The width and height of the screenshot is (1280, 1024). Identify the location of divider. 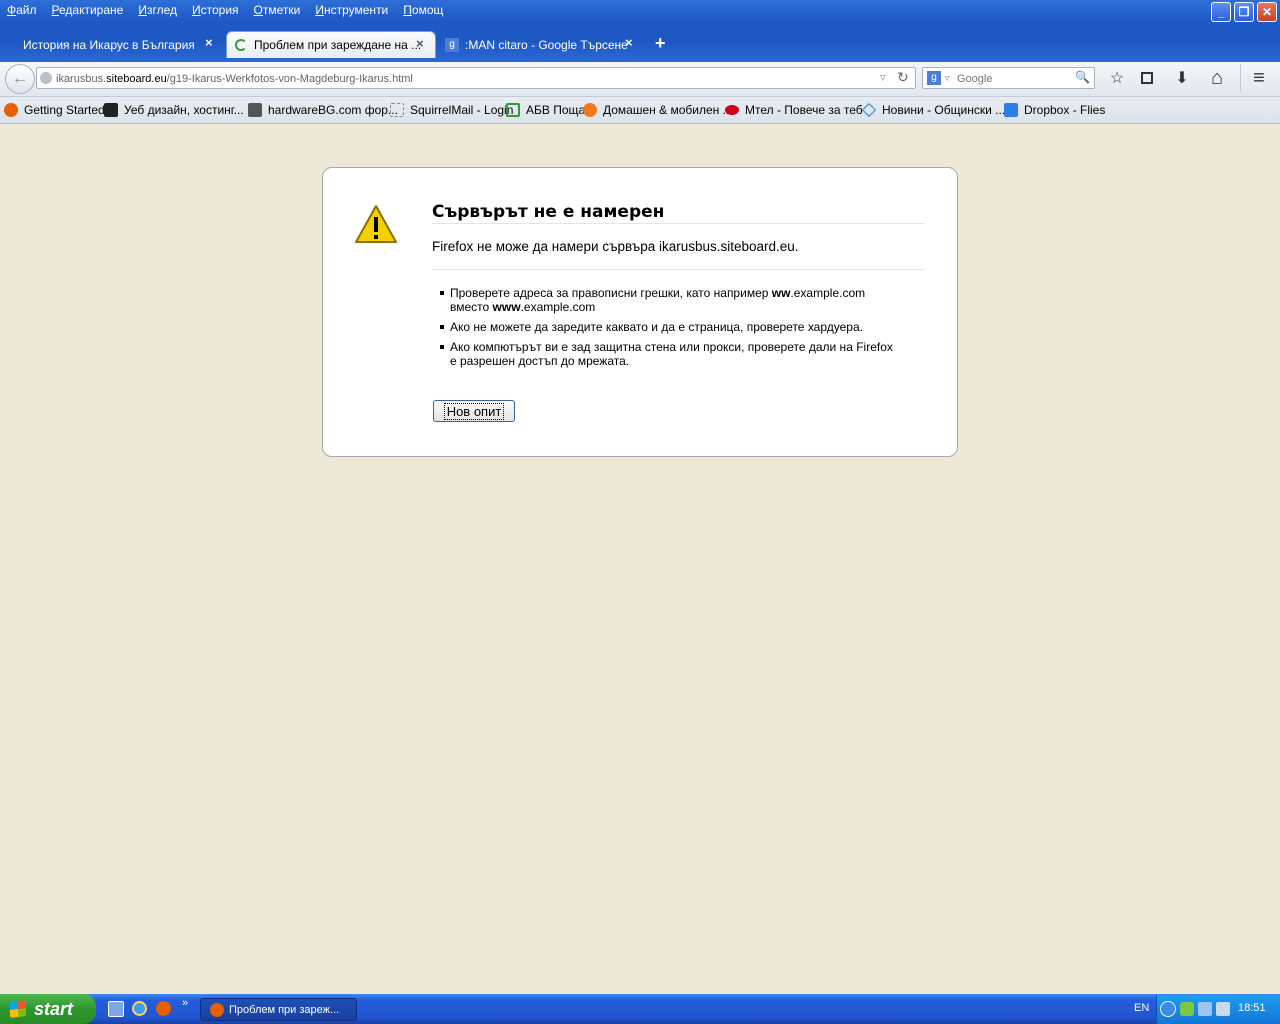
(678, 269).